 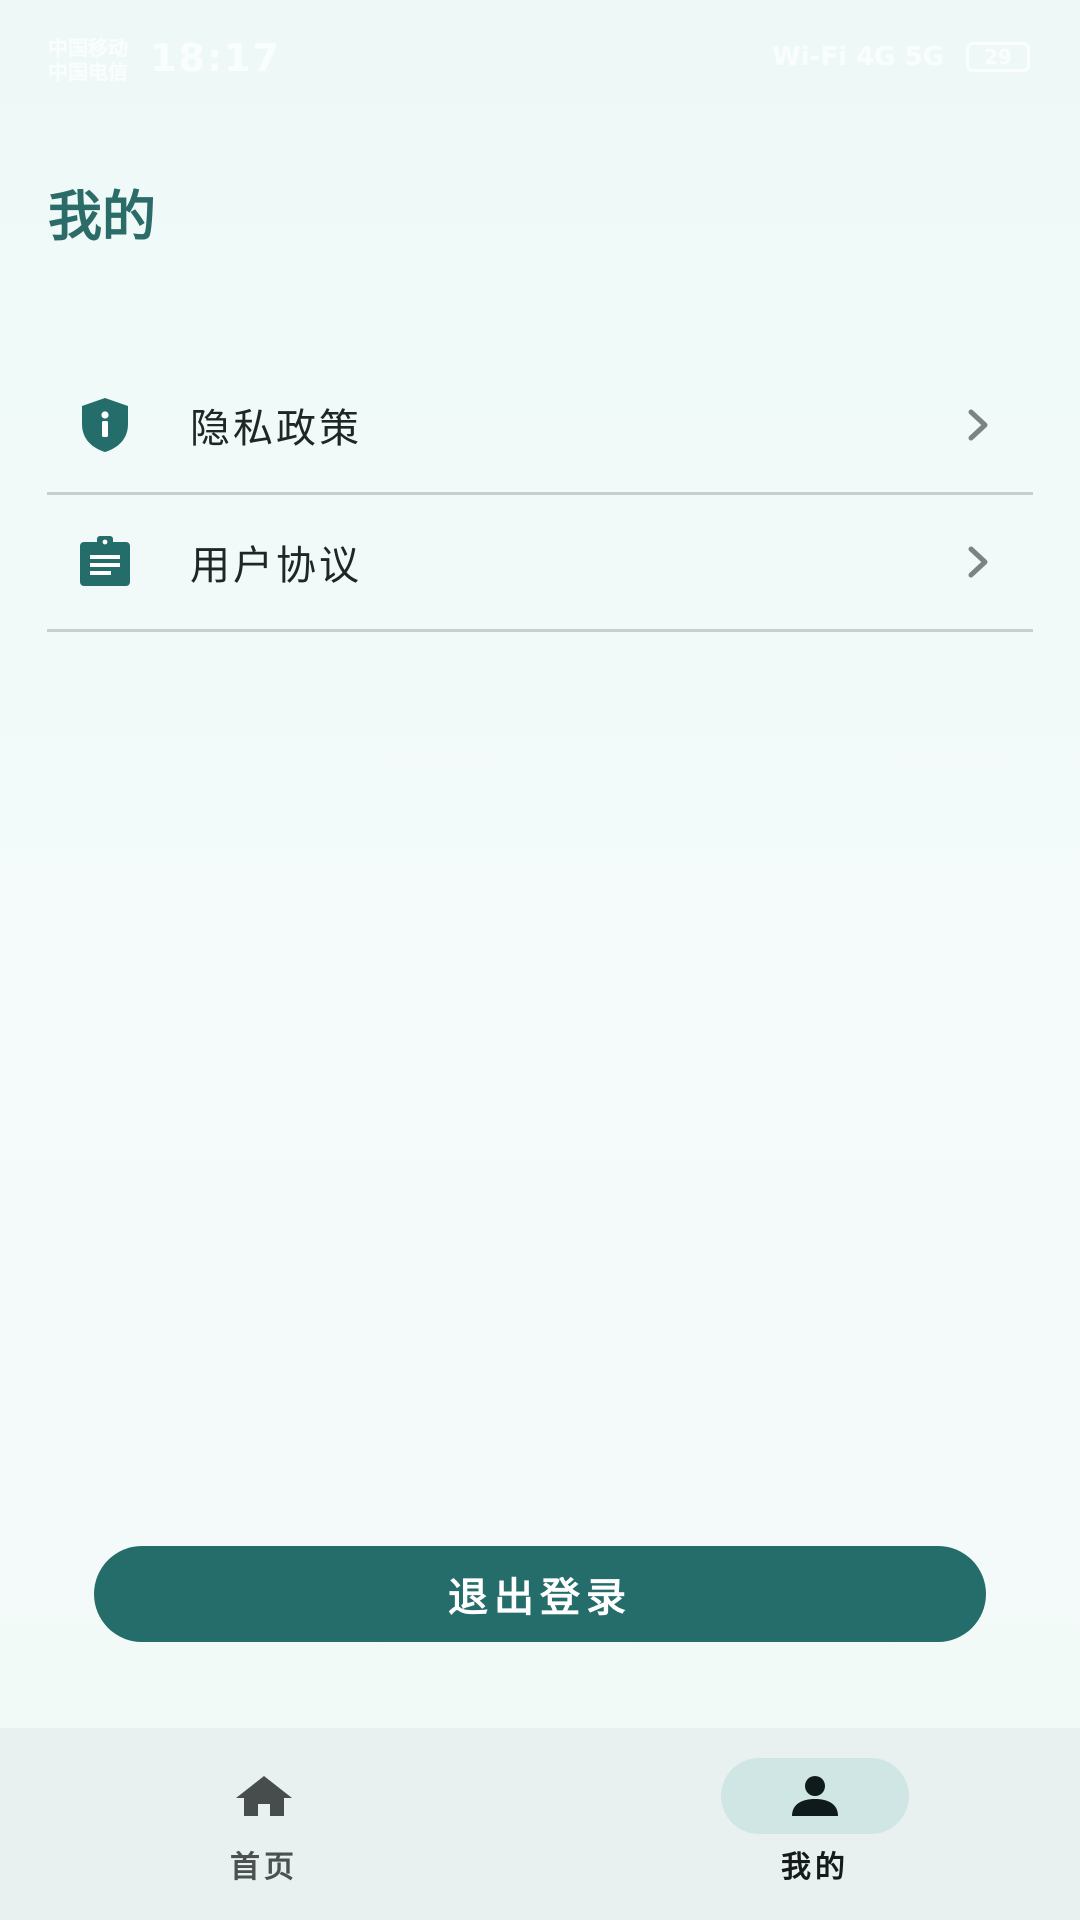 I want to click on clipboard-icon, so click(x=105, y=562).